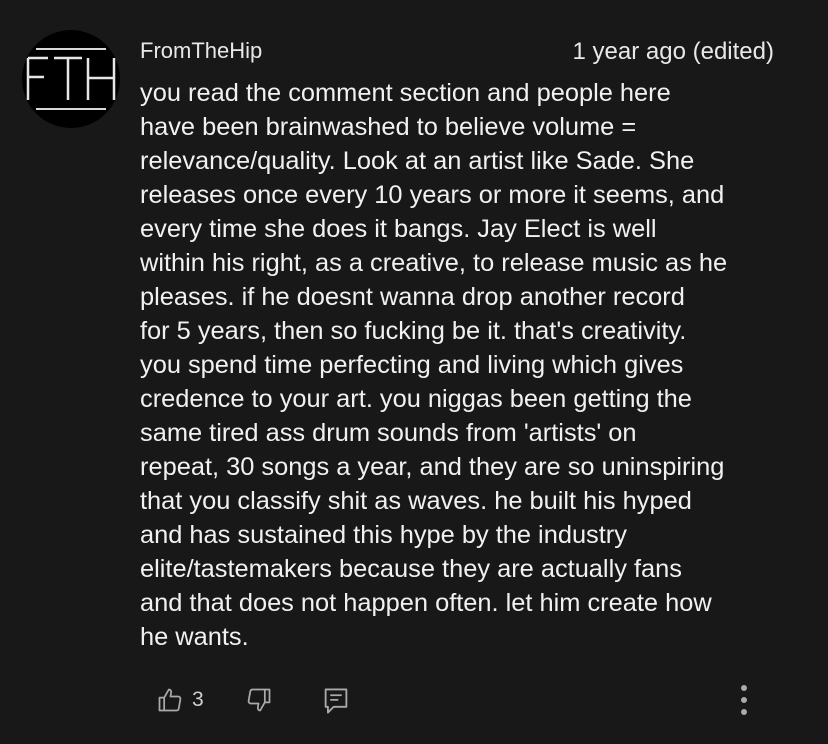 The image size is (828, 744). What do you see at coordinates (201, 51) in the screenshot?
I see `comment-author: FromTheHip` at bounding box center [201, 51].